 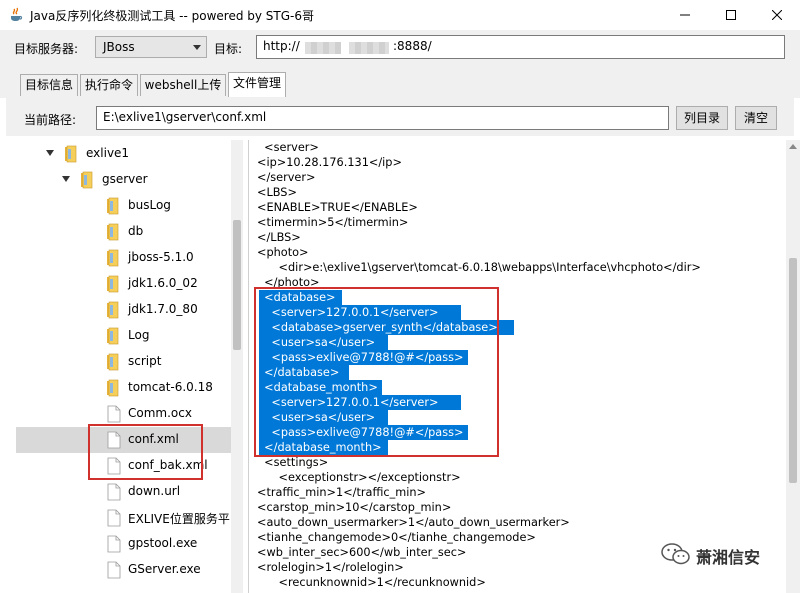 I want to click on tree-scrollbar, so click(x=237, y=366).